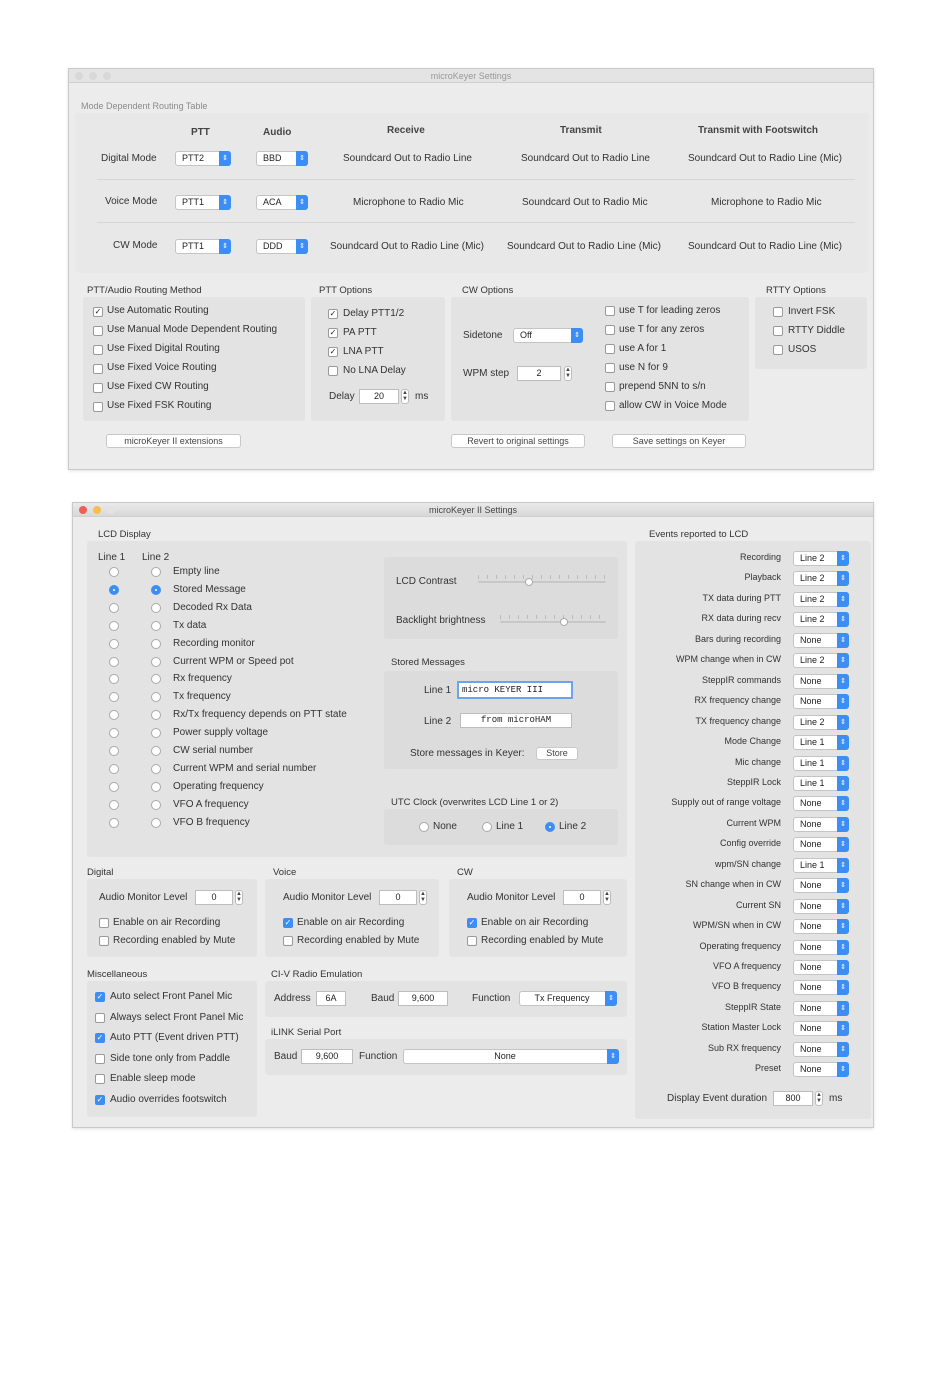 This screenshot has height=1397, width=950. What do you see at coordinates (408, 202) in the screenshot?
I see `voice-receive: Microphone to Radio Mic` at bounding box center [408, 202].